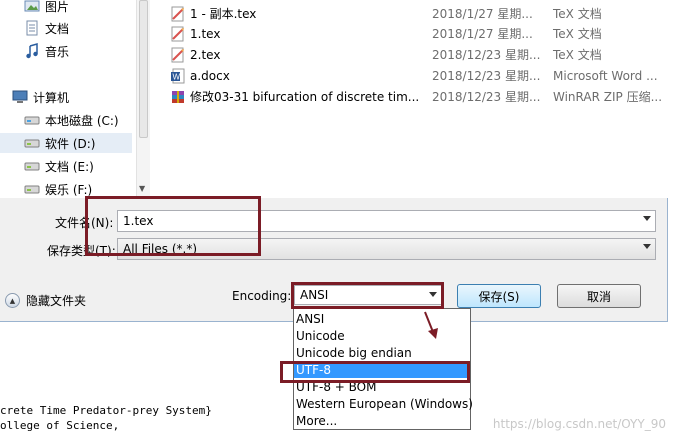  Describe the element at coordinates (382, 352) in the screenshot. I see `encoding-option: Unicode big endian` at that location.